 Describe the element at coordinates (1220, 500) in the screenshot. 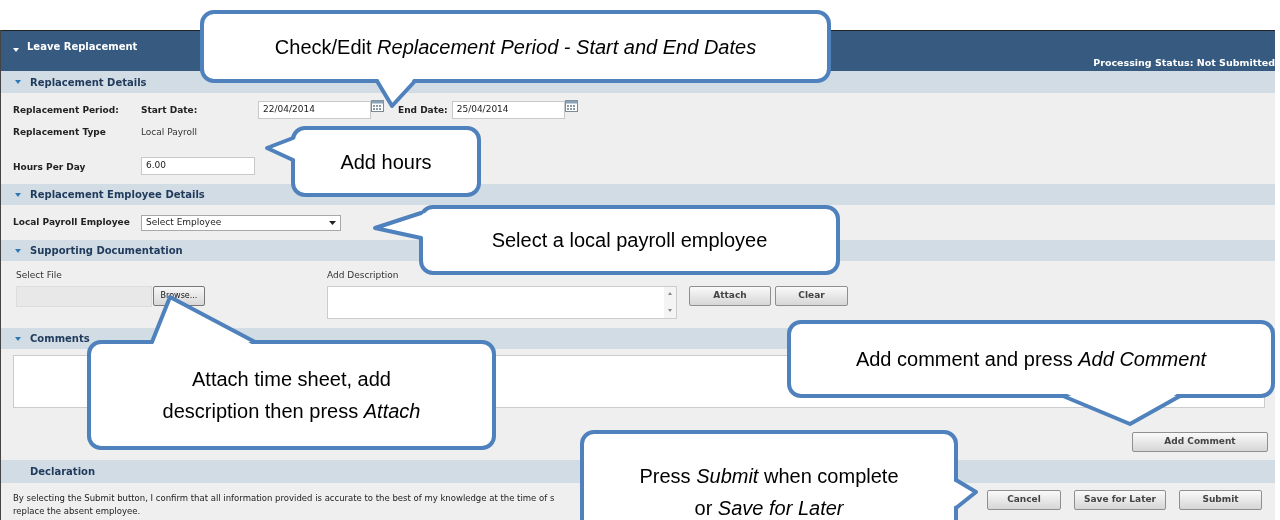

I see `form-button: Submit` at that location.